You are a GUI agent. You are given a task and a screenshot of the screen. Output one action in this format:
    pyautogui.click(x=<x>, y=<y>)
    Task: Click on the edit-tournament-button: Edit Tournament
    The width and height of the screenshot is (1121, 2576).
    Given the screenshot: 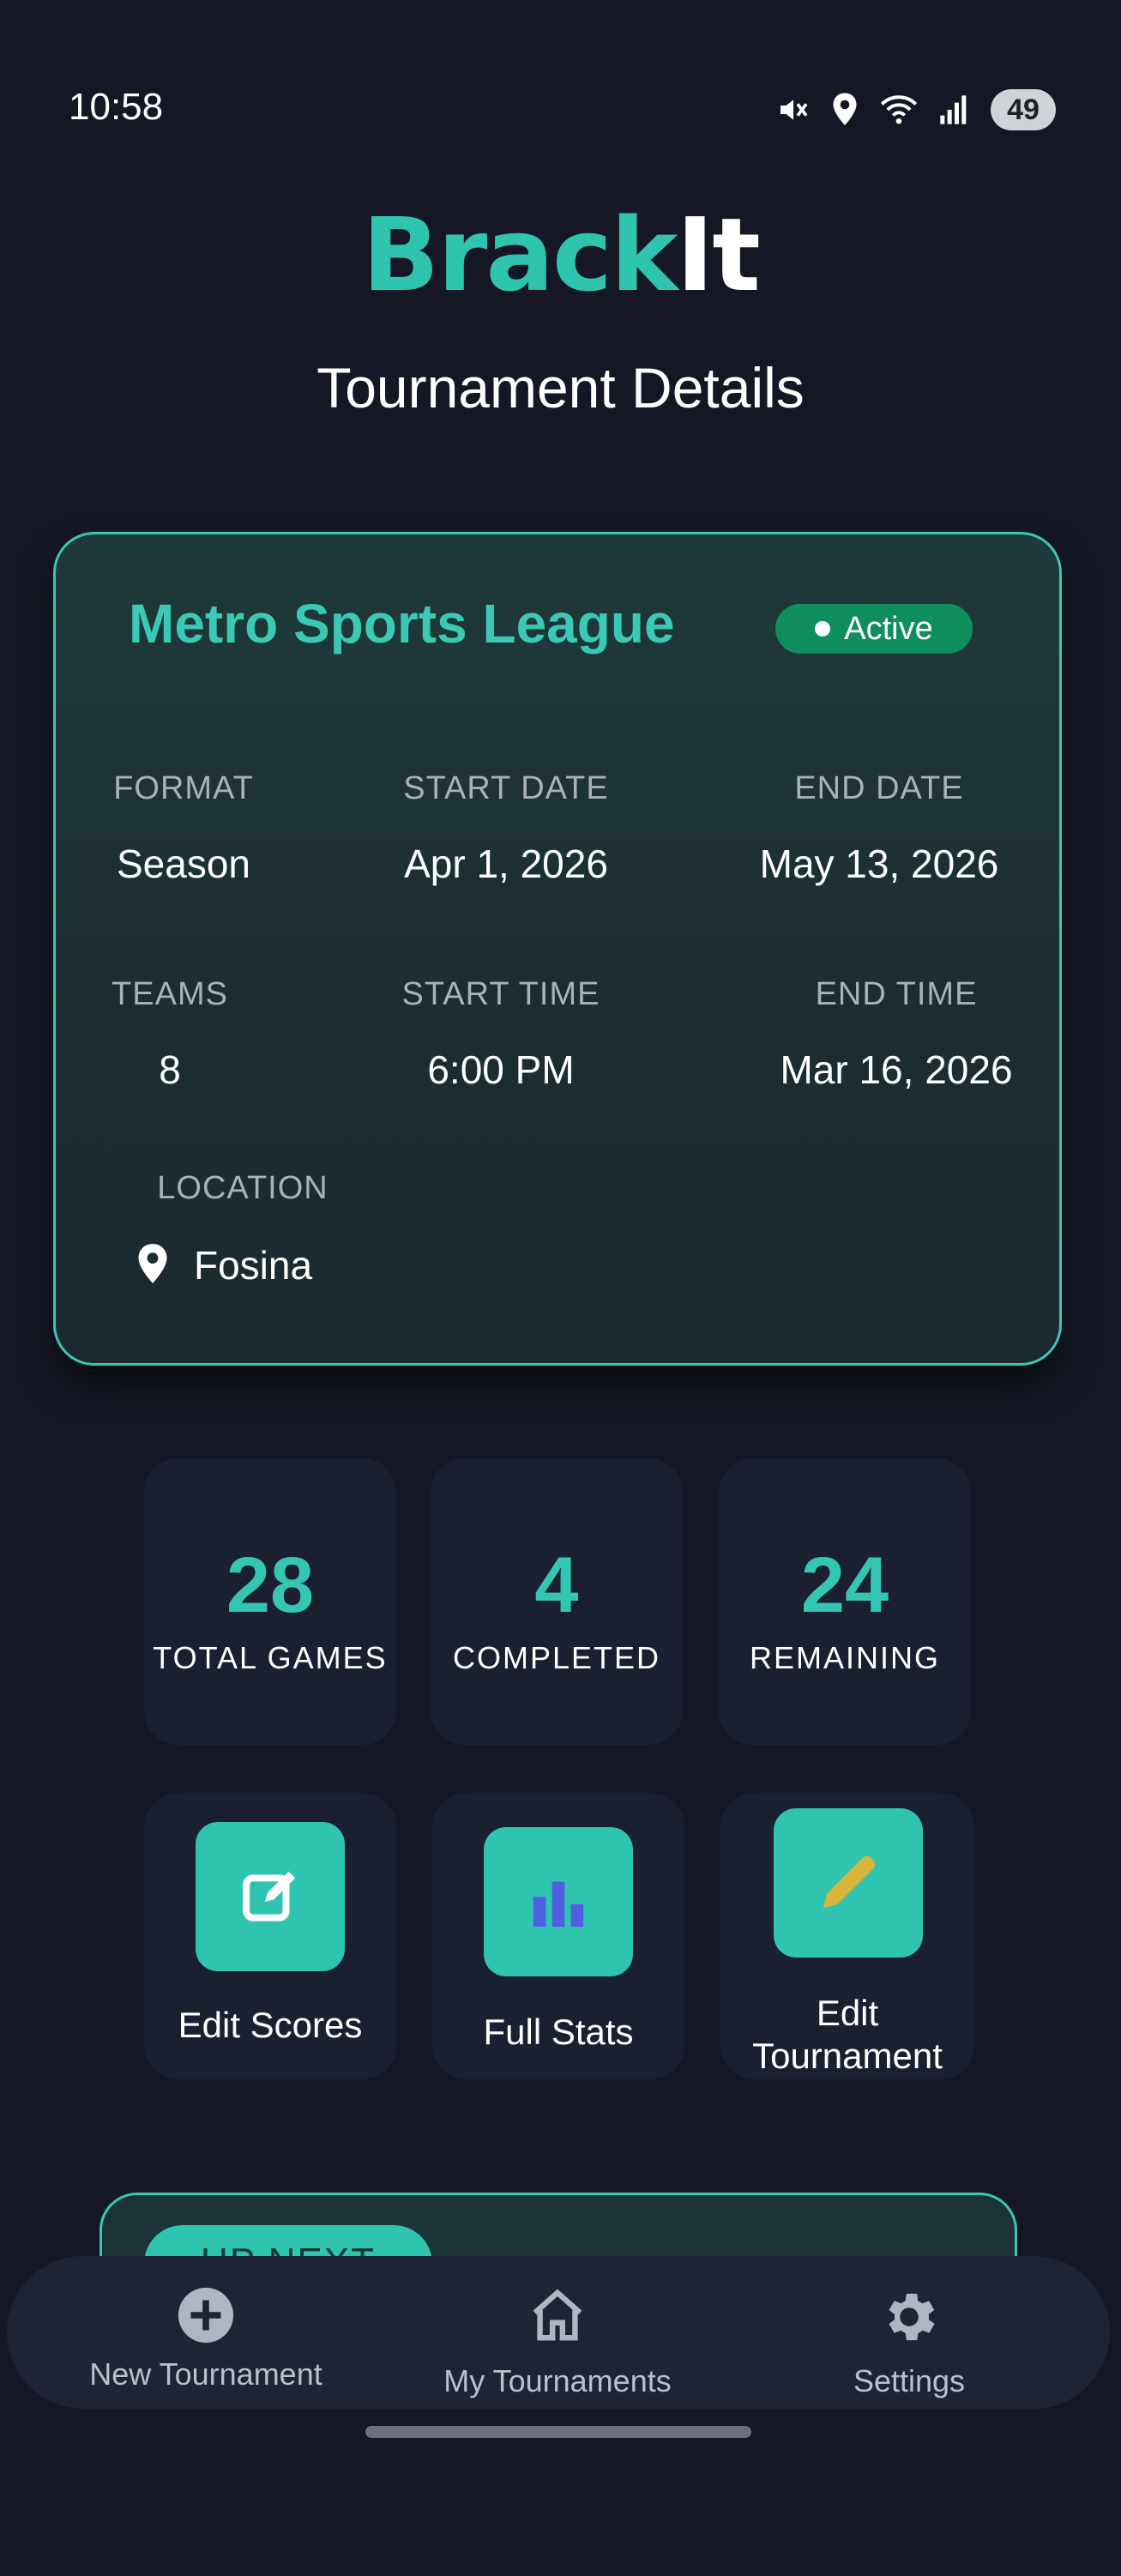 What is the action you would take?
    pyautogui.click(x=847, y=1936)
    